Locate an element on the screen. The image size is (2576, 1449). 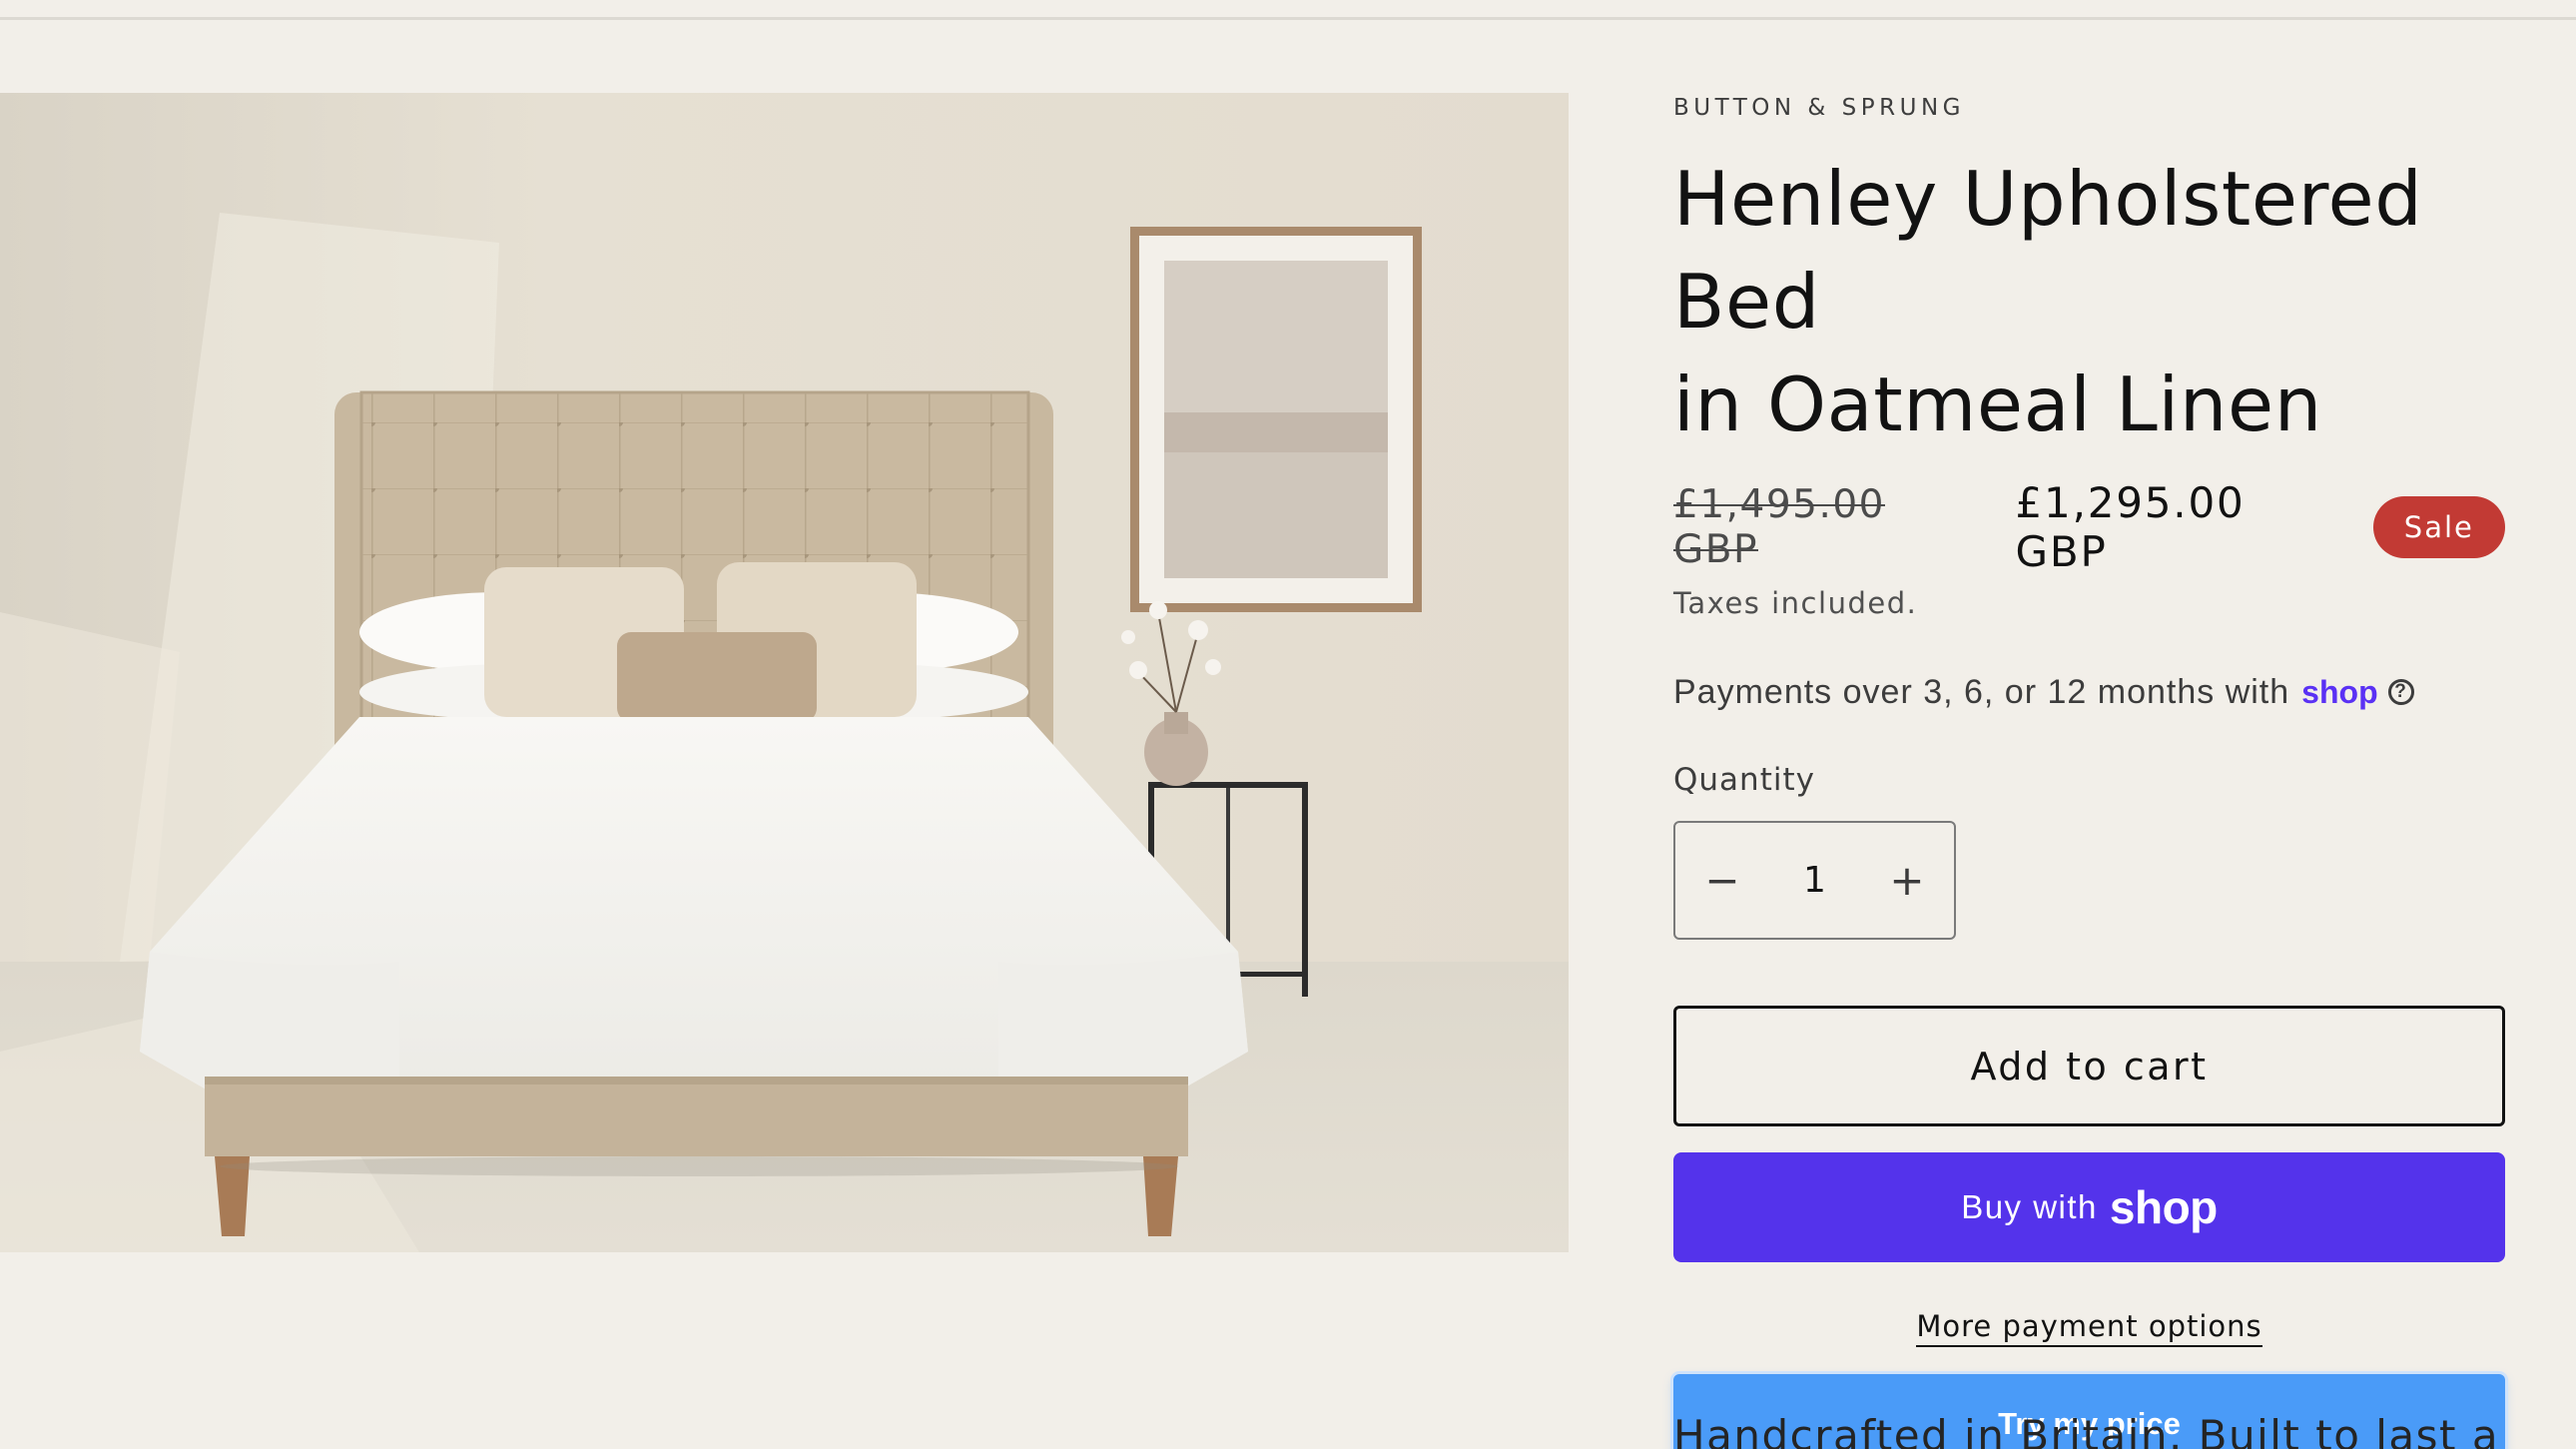
quantity-stepper: − + is located at coordinates (1814, 881).